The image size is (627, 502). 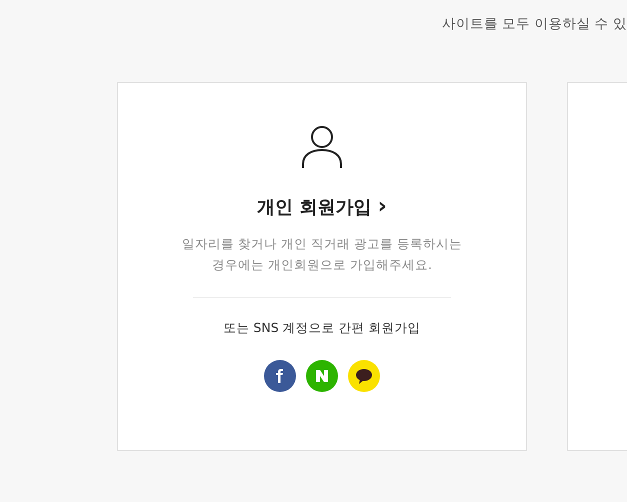 I want to click on kakao-button, so click(x=364, y=376).